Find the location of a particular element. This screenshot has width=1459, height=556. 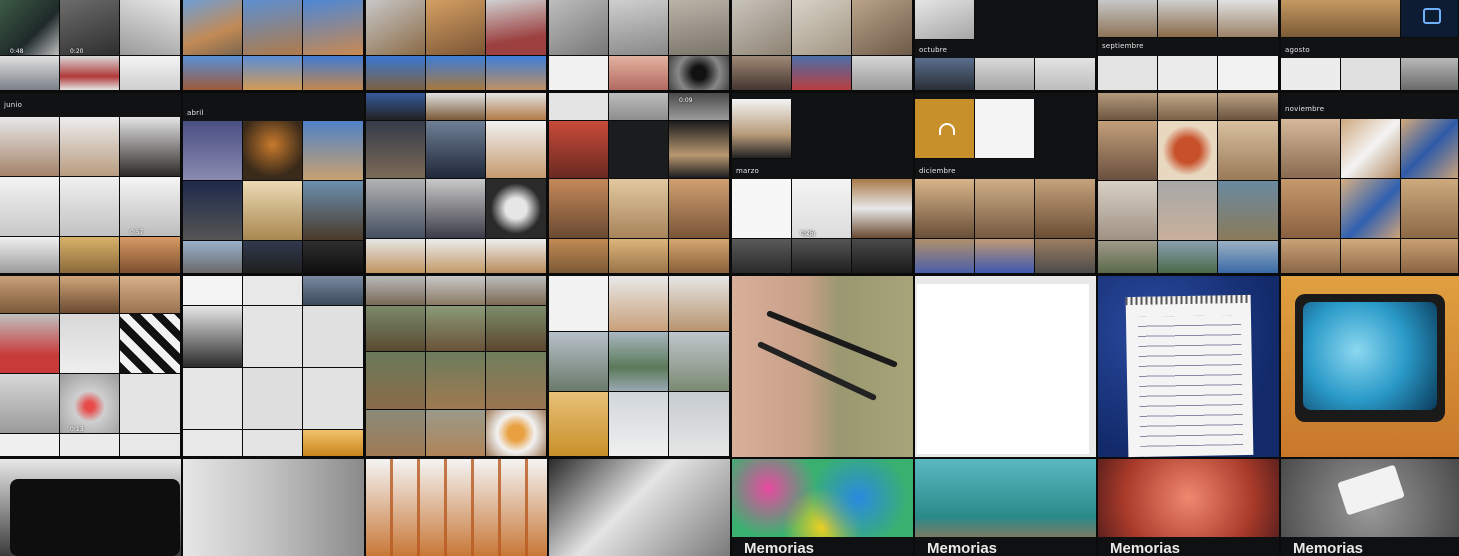

collage-tile: junio 0:57 is located at coordinates (90, 183).